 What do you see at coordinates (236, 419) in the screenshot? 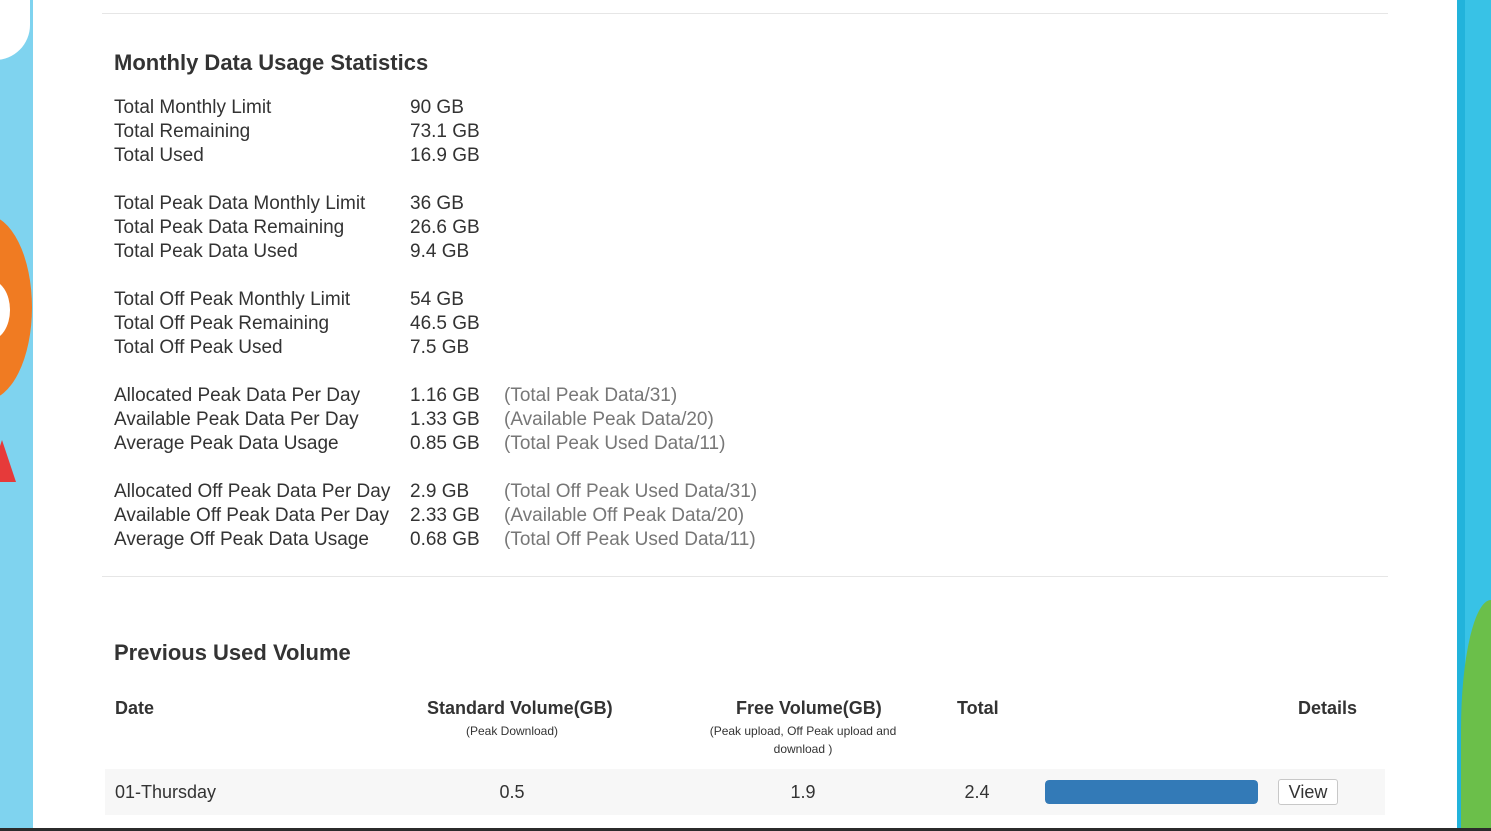
I see `stat-label: Available Peak Data Per Day` at bounding box center [236, 419].